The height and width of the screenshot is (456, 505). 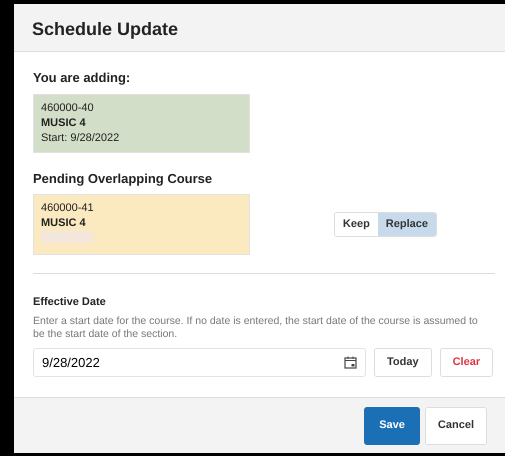 I want to click on section-heading: You are adding:, so click(x=82, y=78).